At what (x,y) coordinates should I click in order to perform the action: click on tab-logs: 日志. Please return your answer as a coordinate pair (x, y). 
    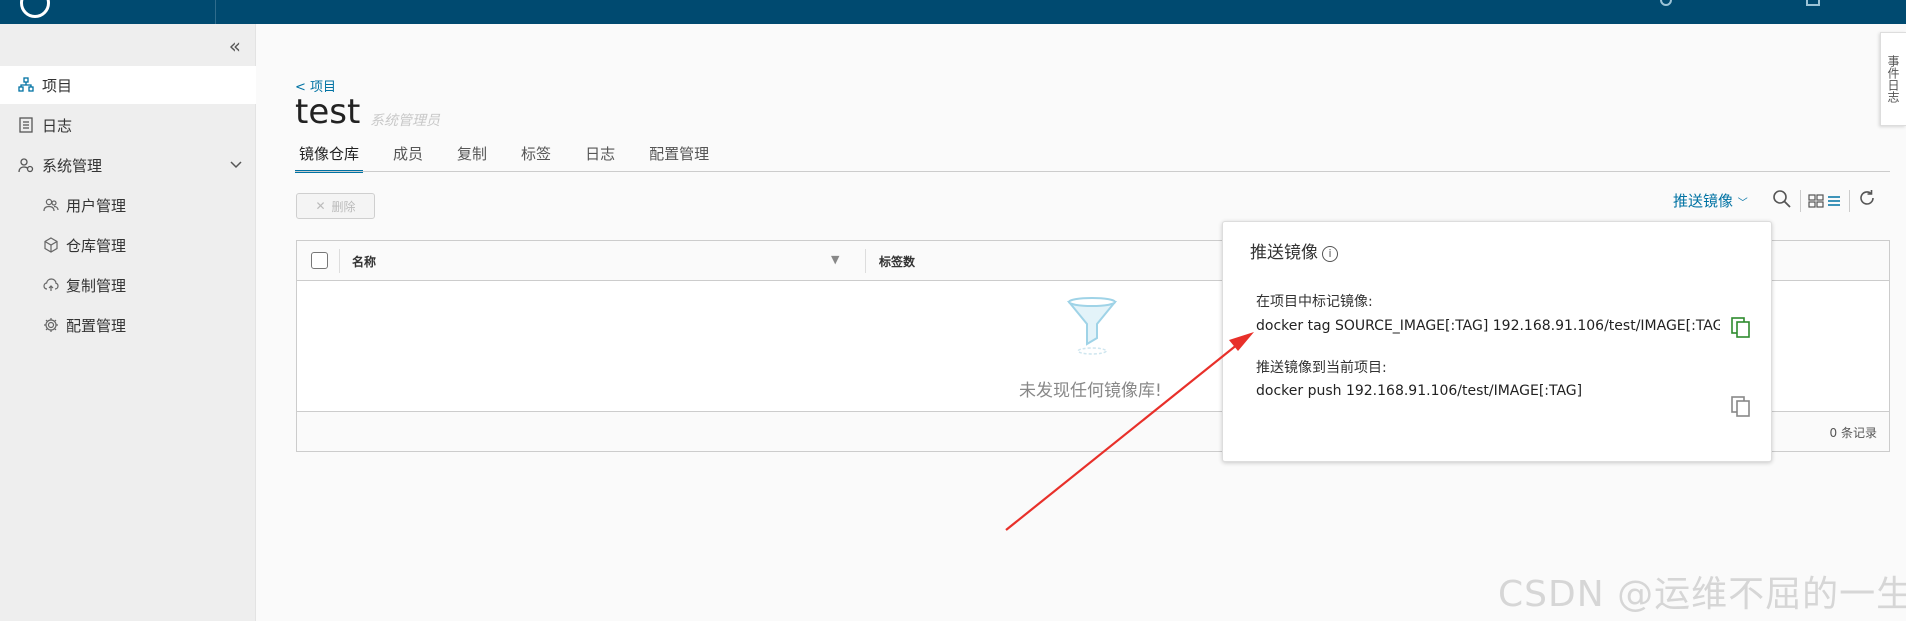
    Looking at the image, I should click on (600, 156).